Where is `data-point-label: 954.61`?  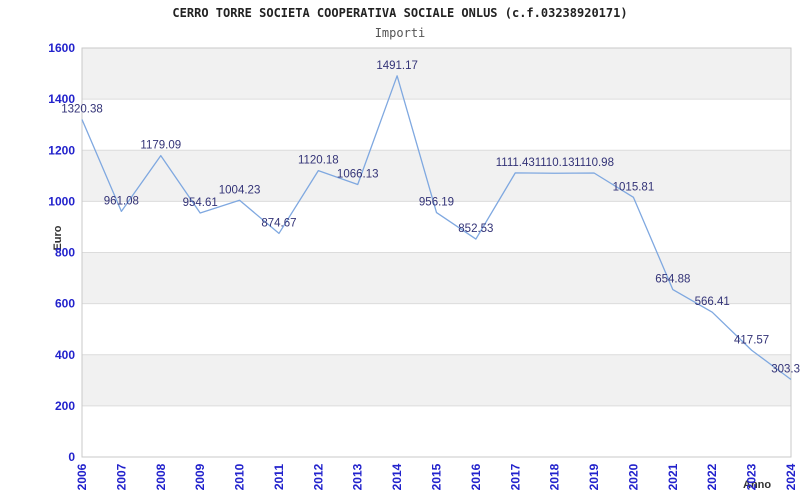
data-point-label: 954.61 is located at coordinates (200, 203).